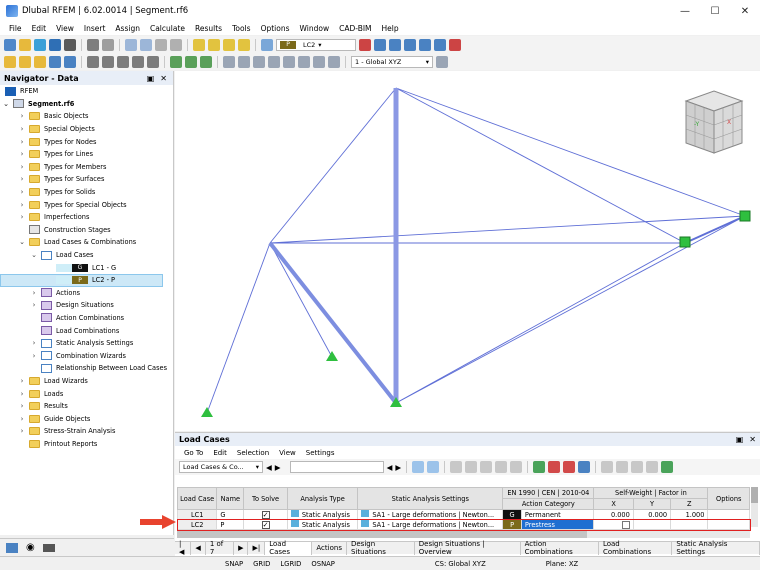 This screenshot has width=760, height=570. What do you see at coordinates (636, 548) in the screenshot?
I see `tab-load-combinations: Load Combinations` at bounding box center [636, 548].